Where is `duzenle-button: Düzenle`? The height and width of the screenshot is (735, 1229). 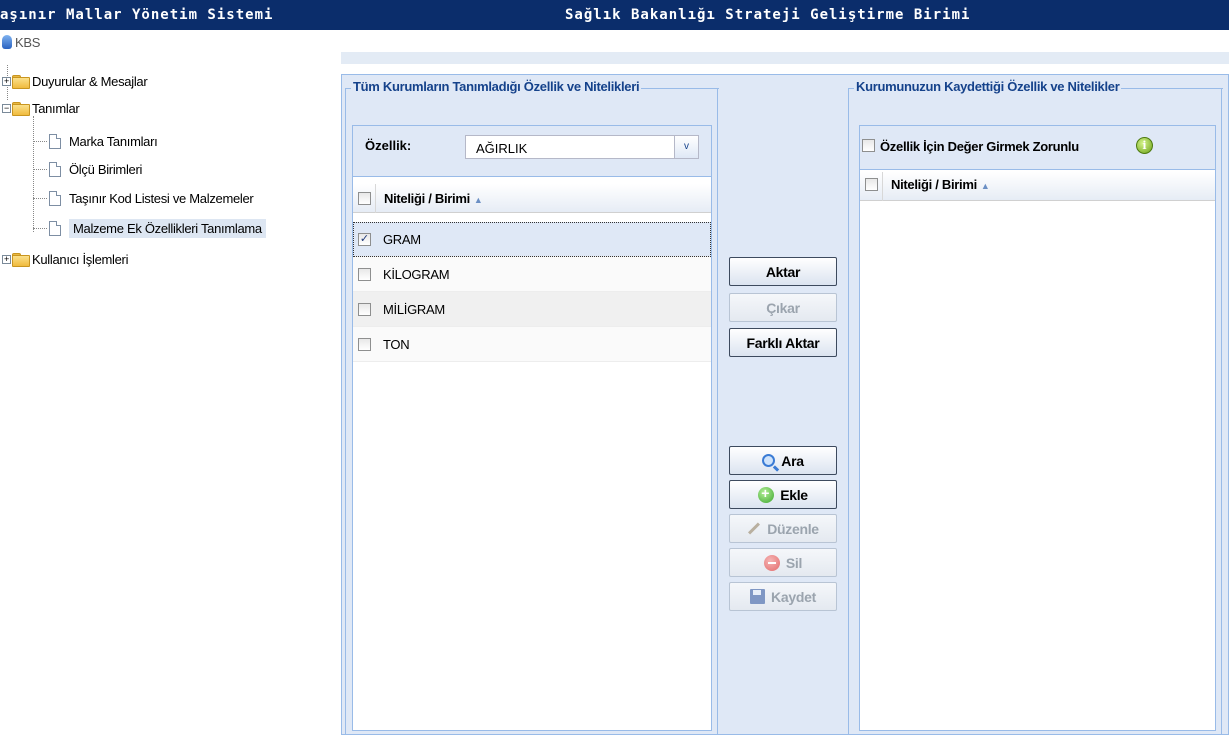 duzenle-button: Düzenle is located at coordinates (783, 528).